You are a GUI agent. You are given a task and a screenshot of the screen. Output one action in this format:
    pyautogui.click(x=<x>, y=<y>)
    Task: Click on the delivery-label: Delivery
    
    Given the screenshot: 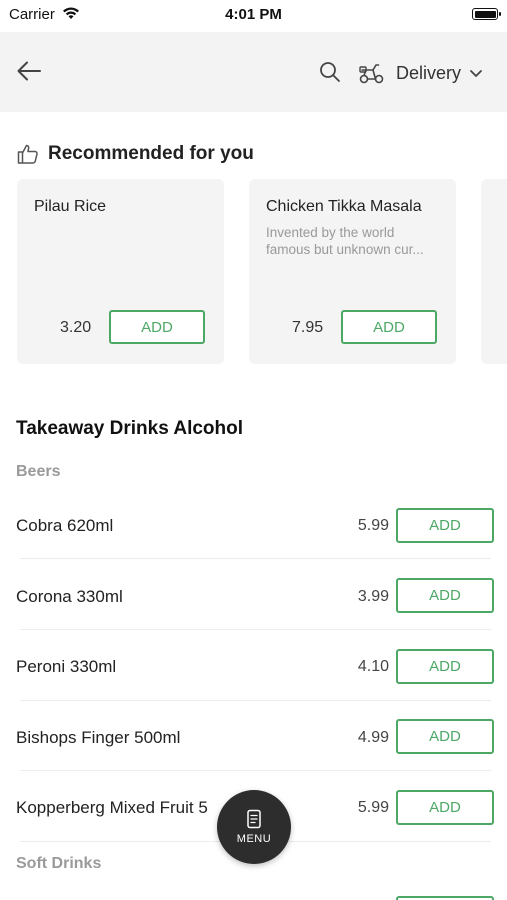 What is the action you would take?
    pyautogui.click(x=429, y=72)
    